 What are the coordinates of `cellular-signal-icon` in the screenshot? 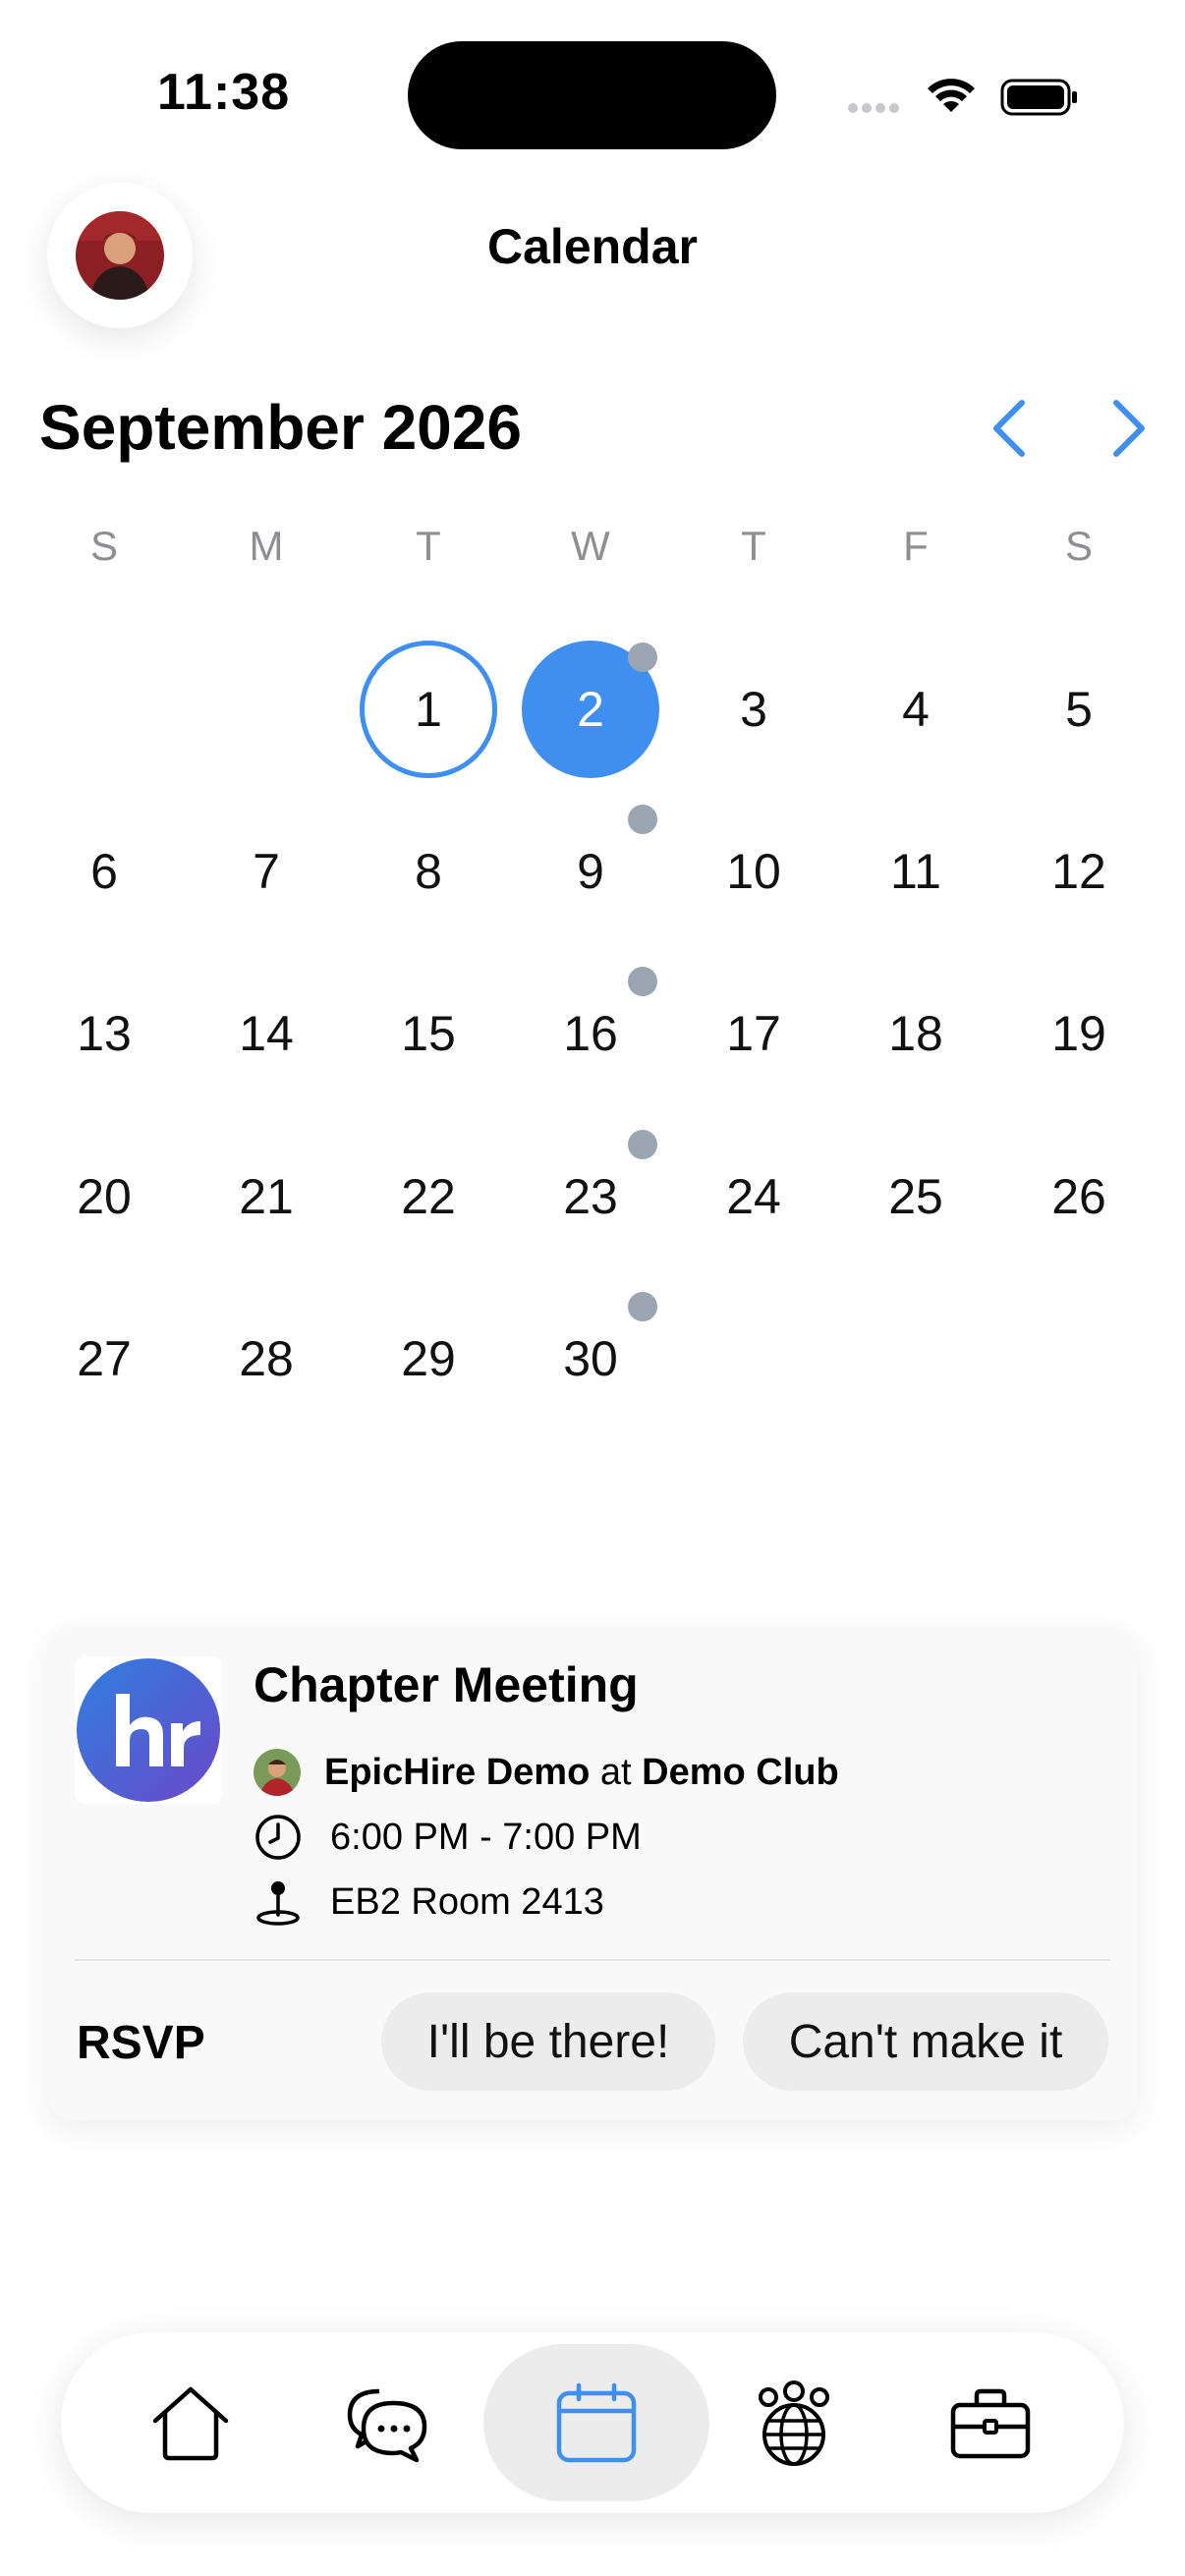 It's located at (874, 108).